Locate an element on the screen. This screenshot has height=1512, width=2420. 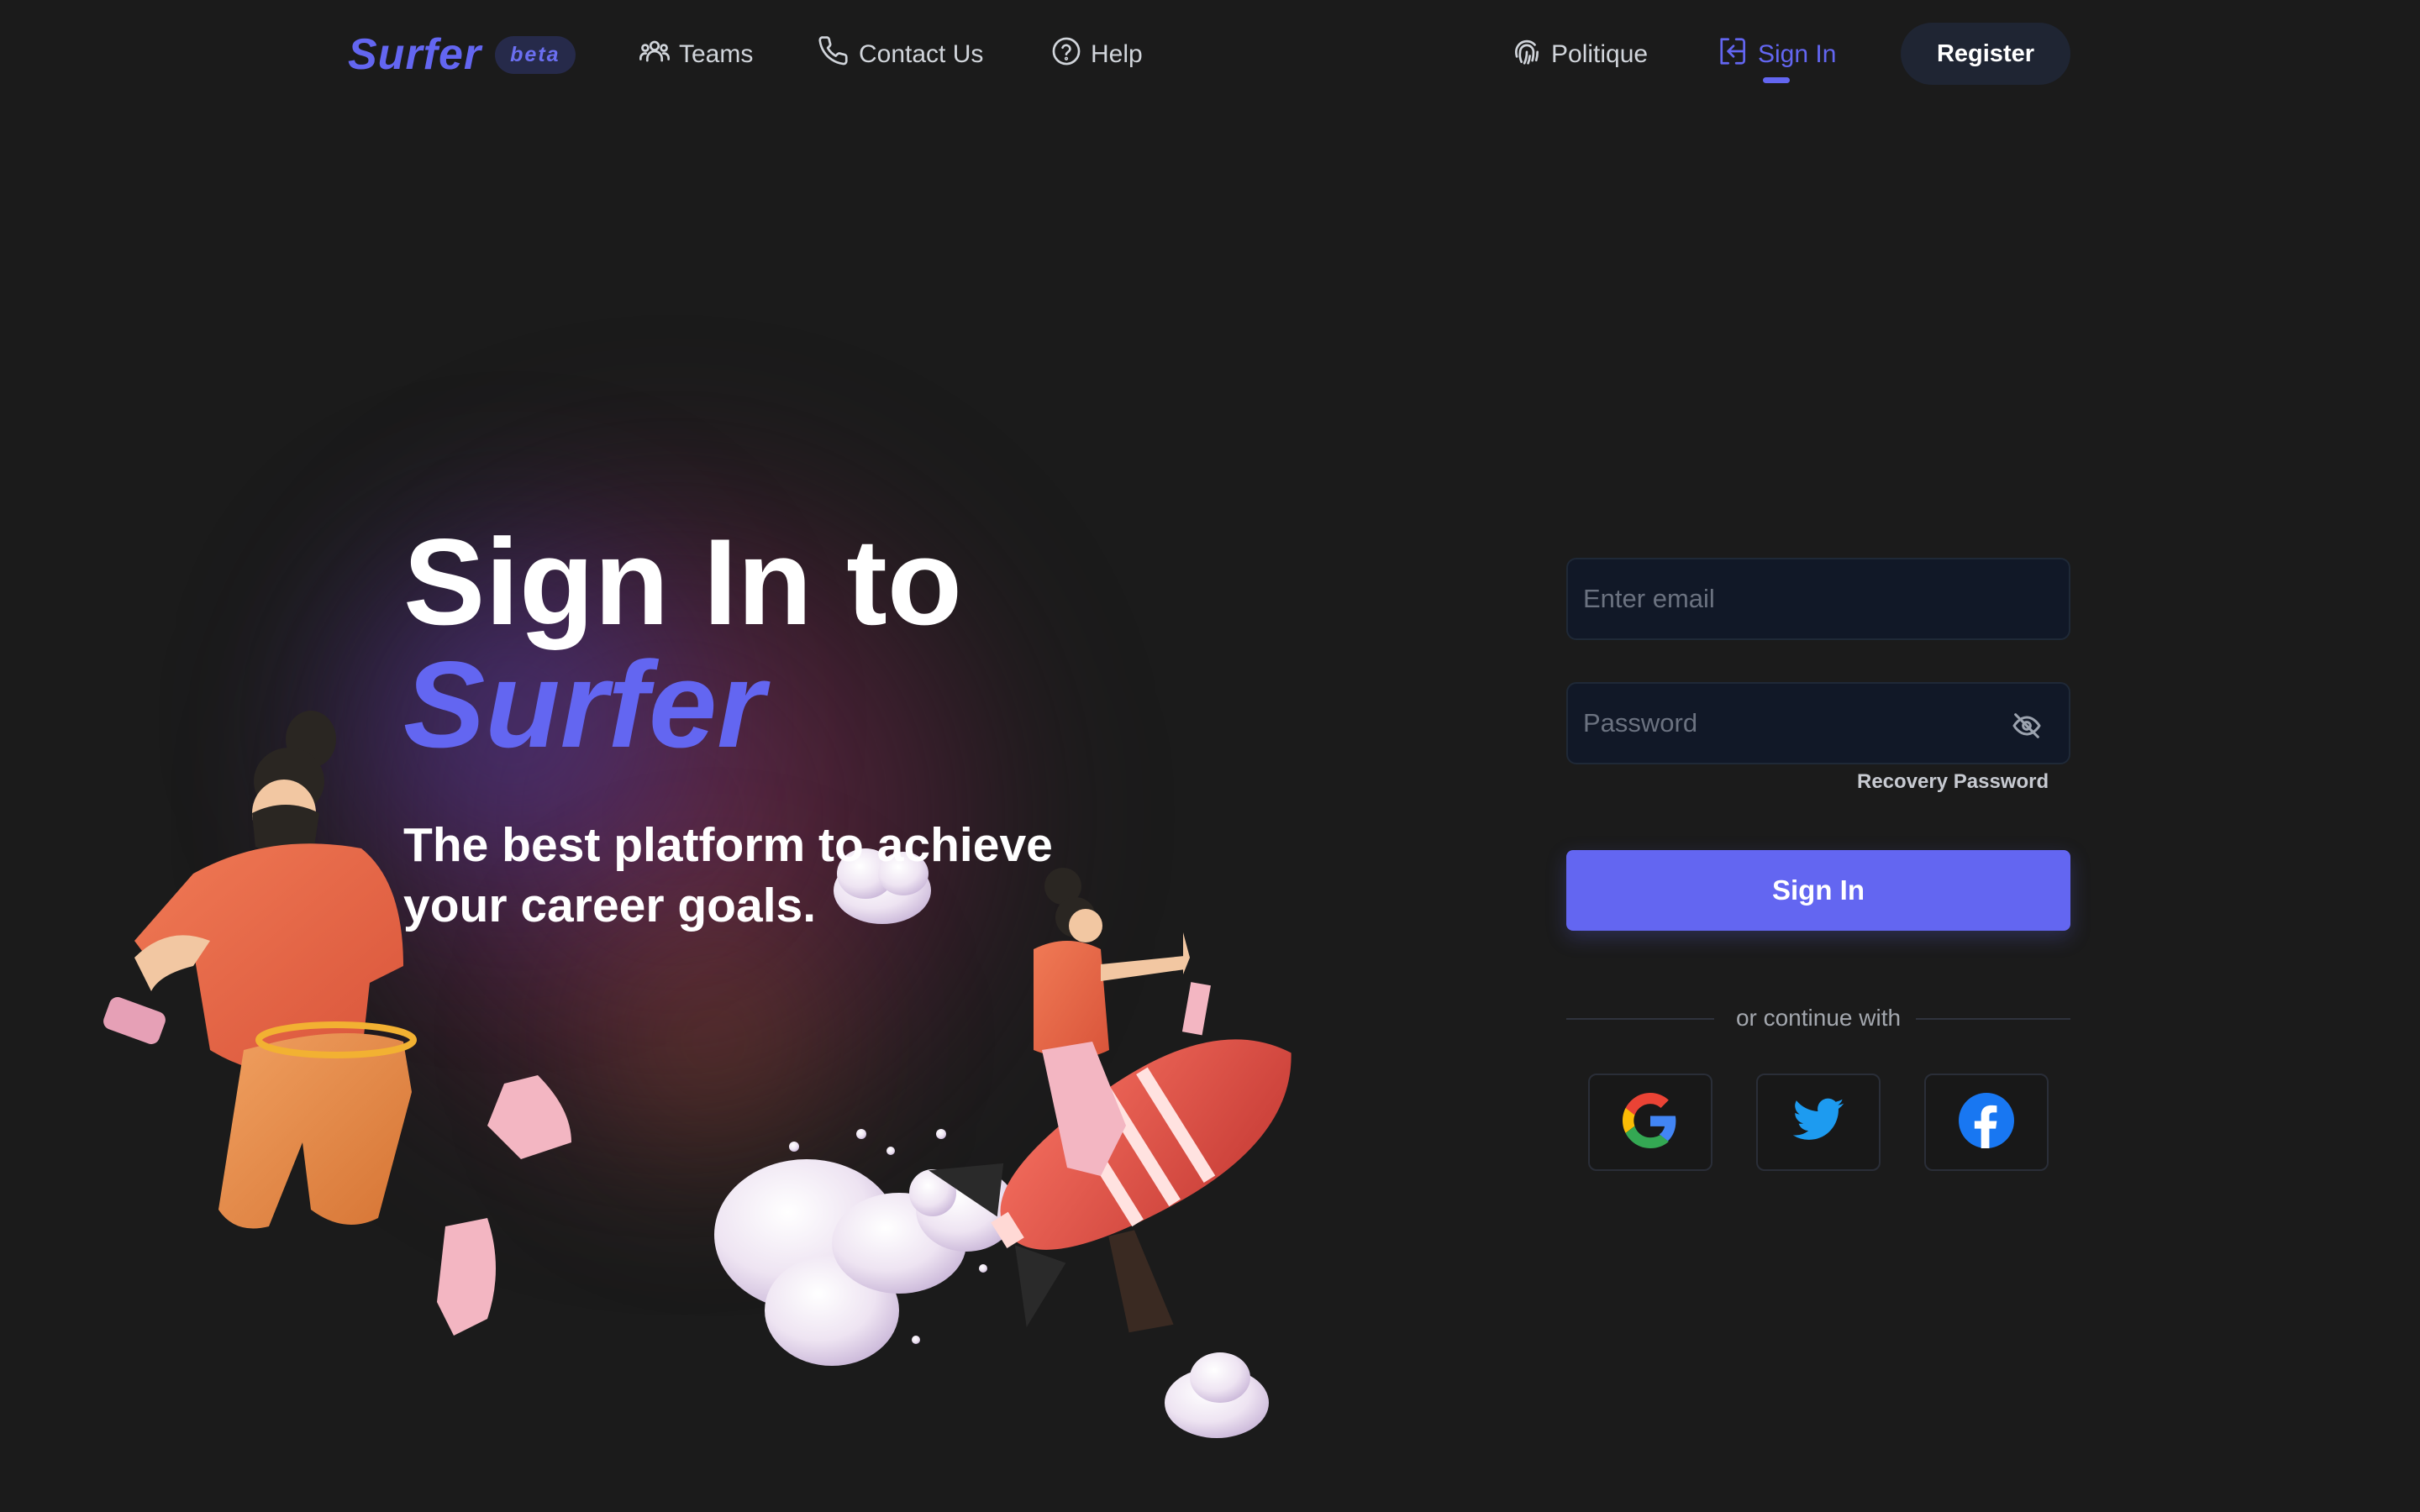
logo: Surfer beta is located at coordinates (462, 54).